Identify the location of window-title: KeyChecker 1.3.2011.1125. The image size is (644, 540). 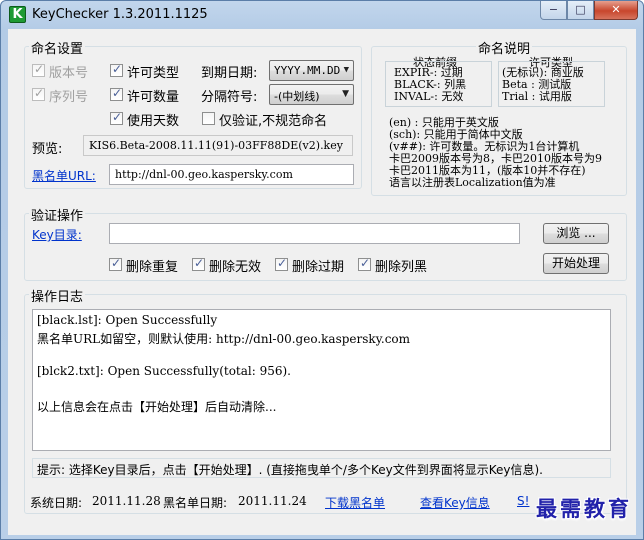
(120, 14).